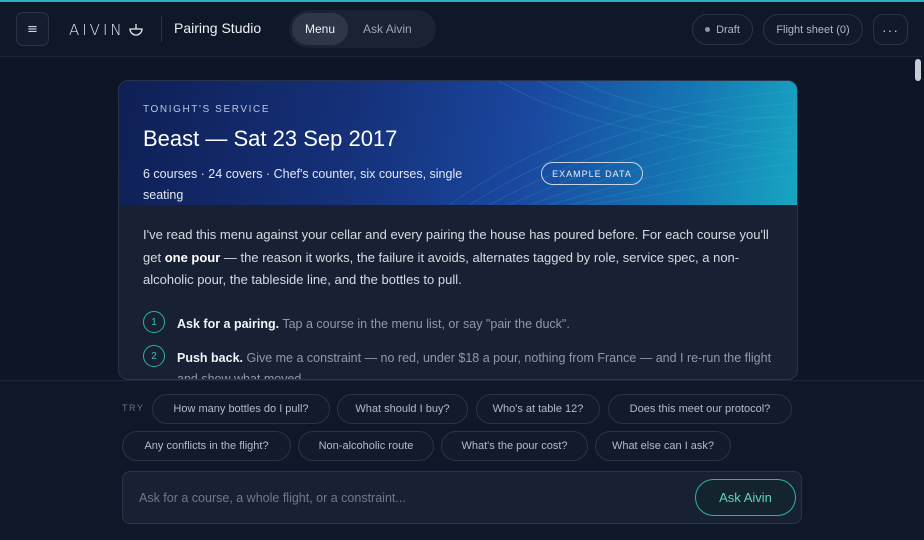  Describe the element at coordinates (813, 29) in the screenshot. I see `flight-sheet-button: Flight sheet (0)` at that location.